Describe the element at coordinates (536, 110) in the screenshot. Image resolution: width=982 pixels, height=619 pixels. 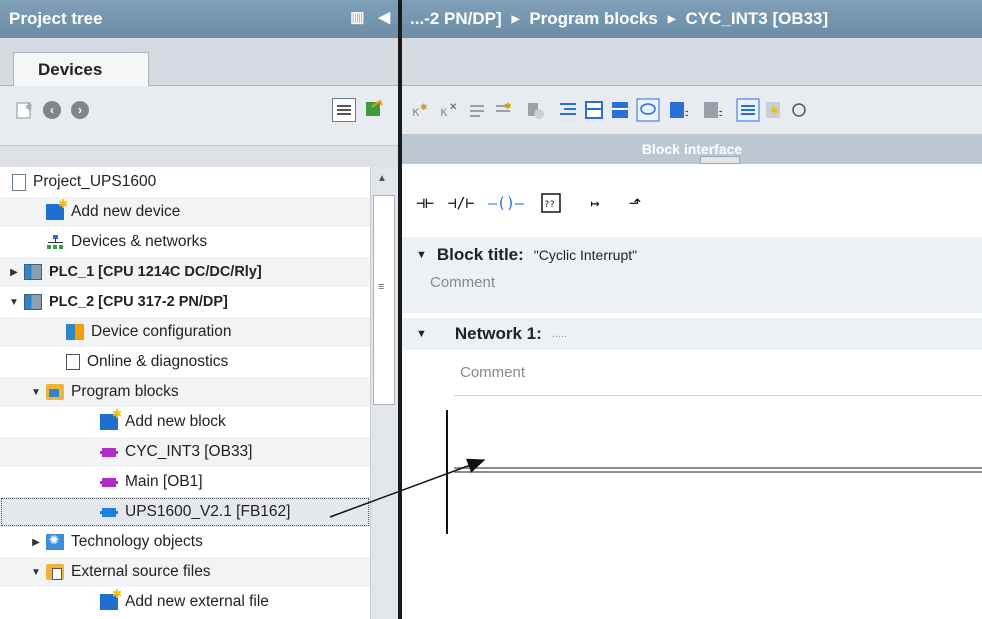
I see `block-call-icon` at that location.